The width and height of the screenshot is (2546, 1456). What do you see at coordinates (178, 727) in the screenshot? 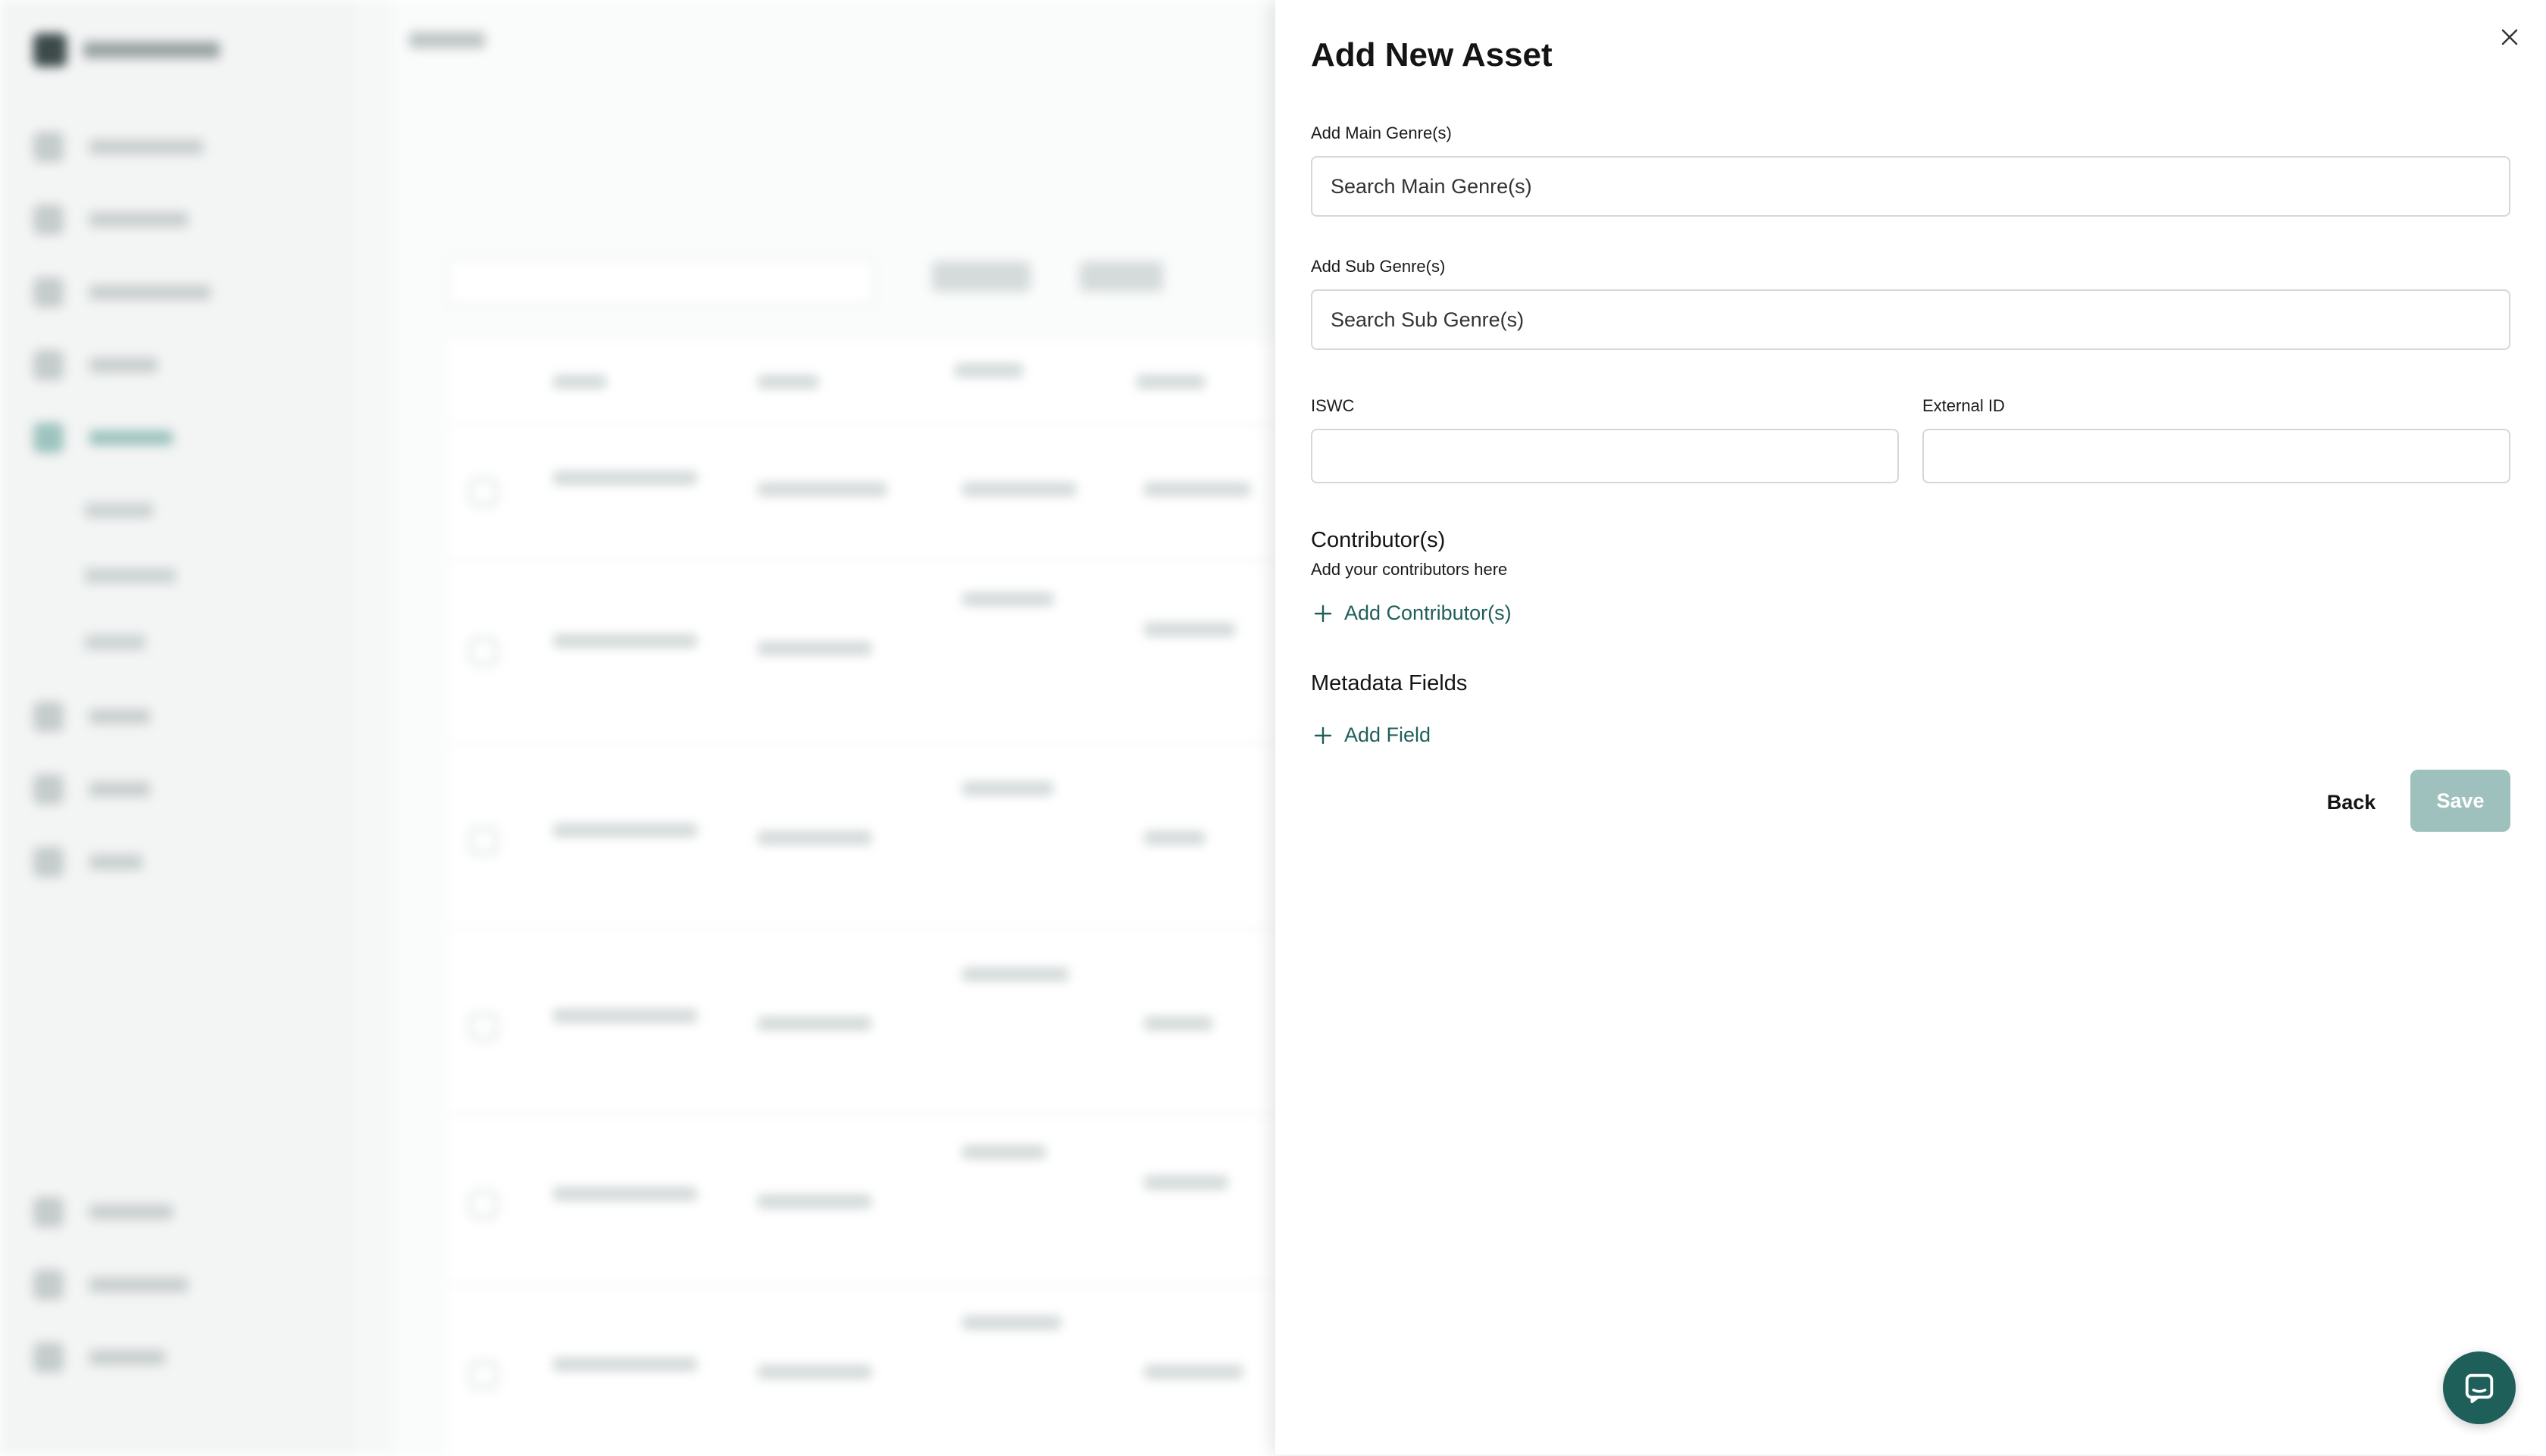
I see `background-sidebar` at bounding box center [178, 727].